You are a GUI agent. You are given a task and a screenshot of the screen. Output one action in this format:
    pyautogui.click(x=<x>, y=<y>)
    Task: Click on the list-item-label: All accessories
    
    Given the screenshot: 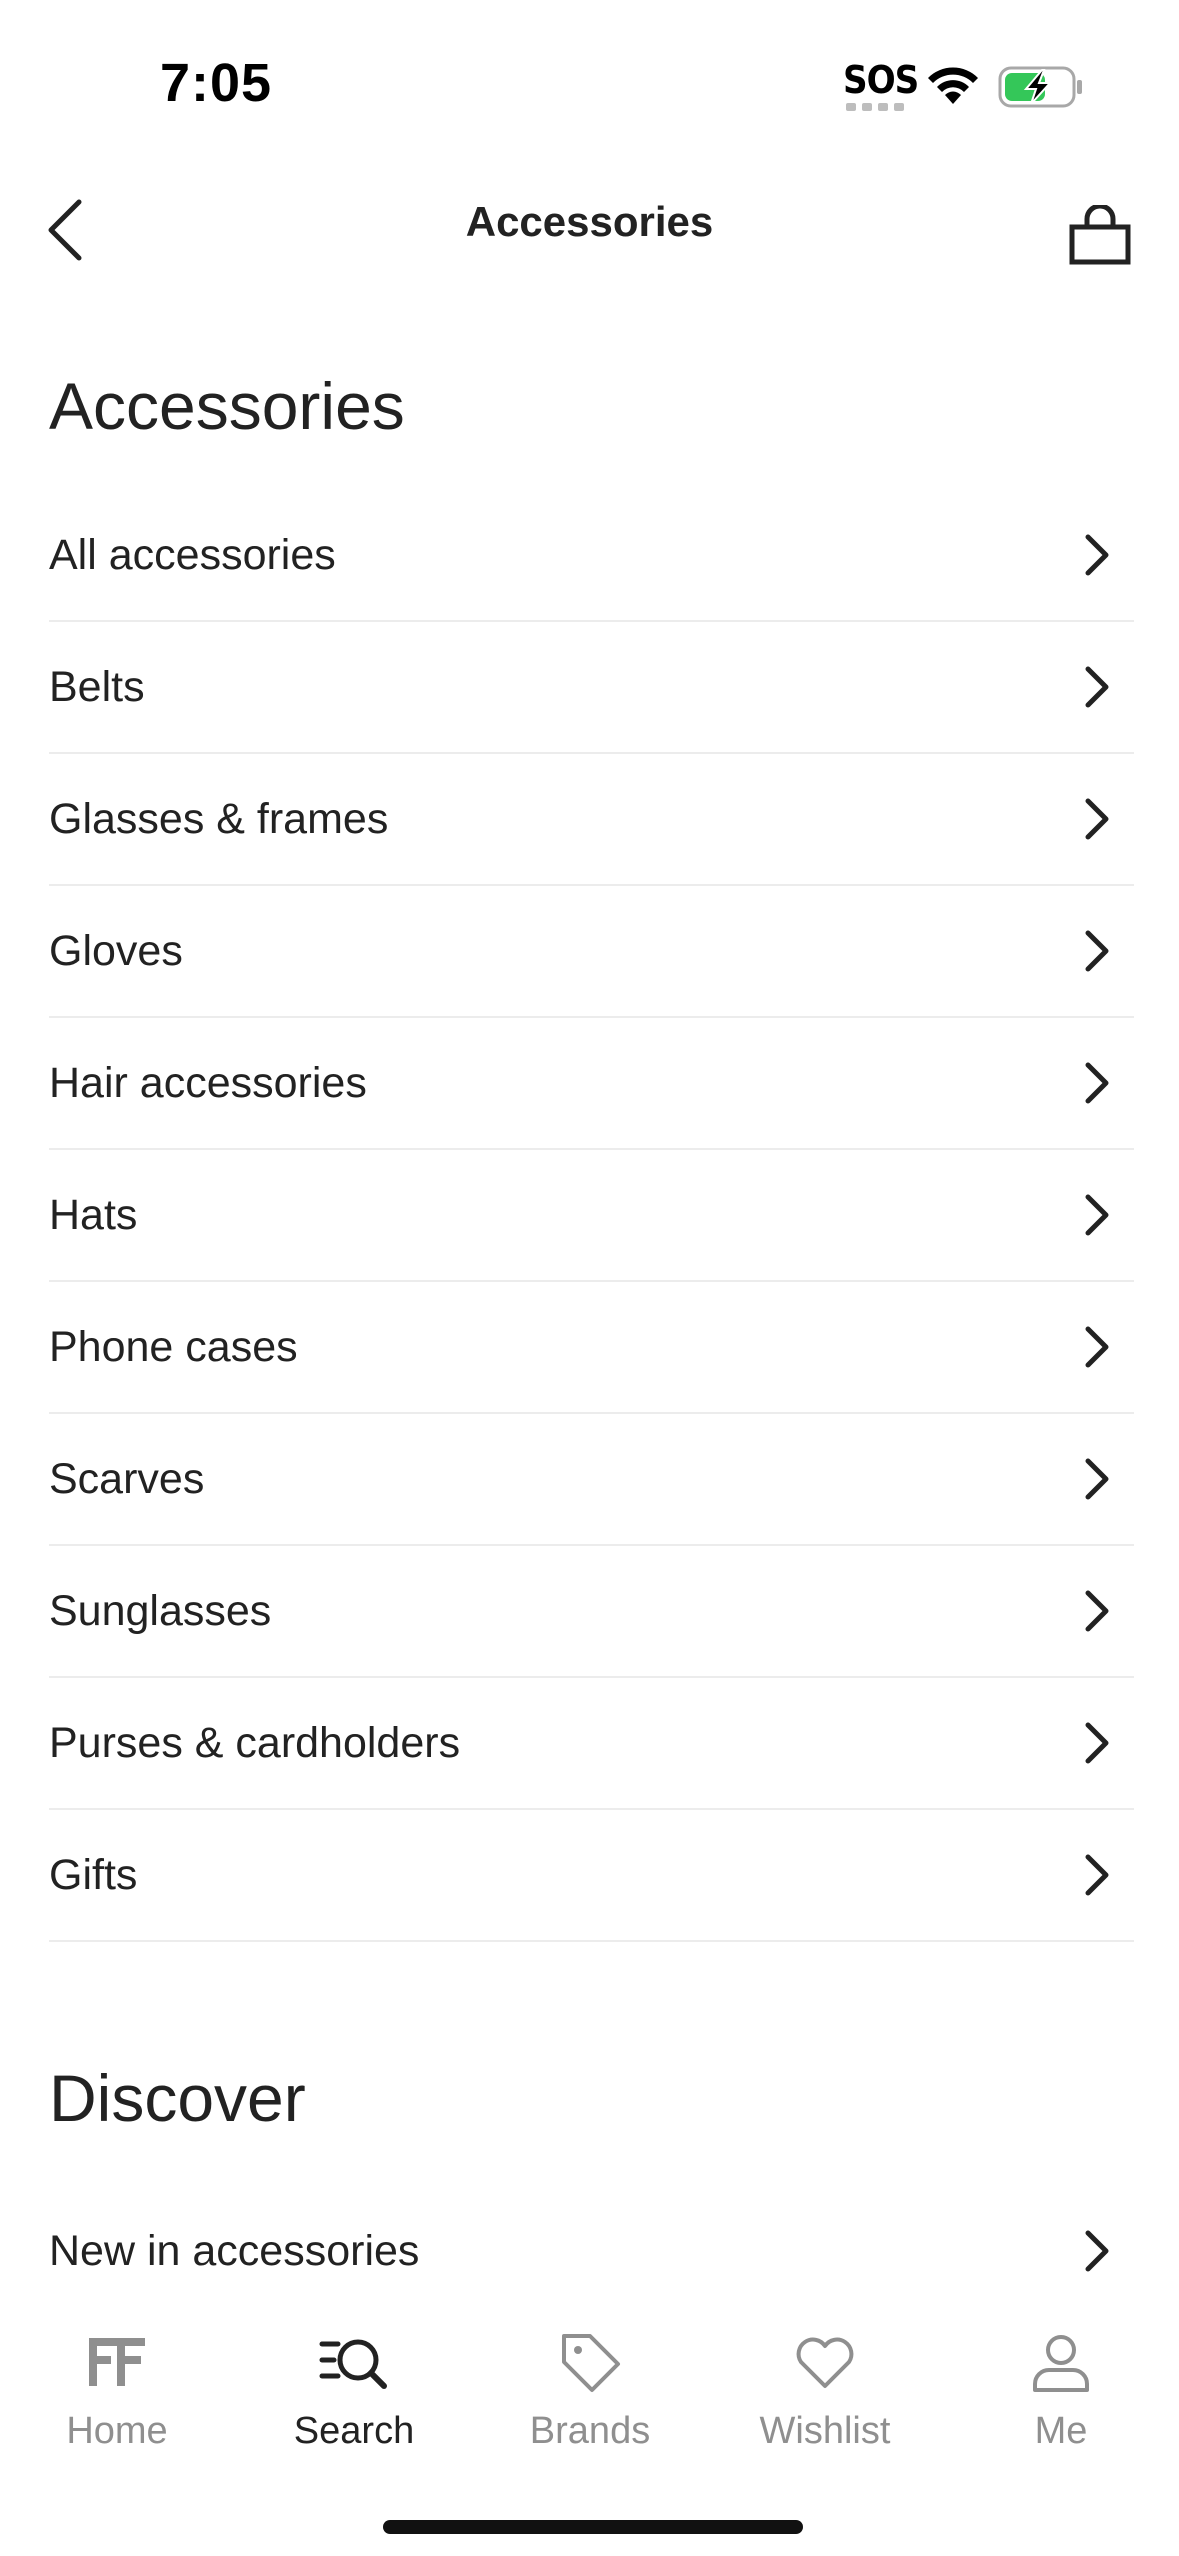 What is the action you would take?
    pyautogui.click(x=192, y=554)
    